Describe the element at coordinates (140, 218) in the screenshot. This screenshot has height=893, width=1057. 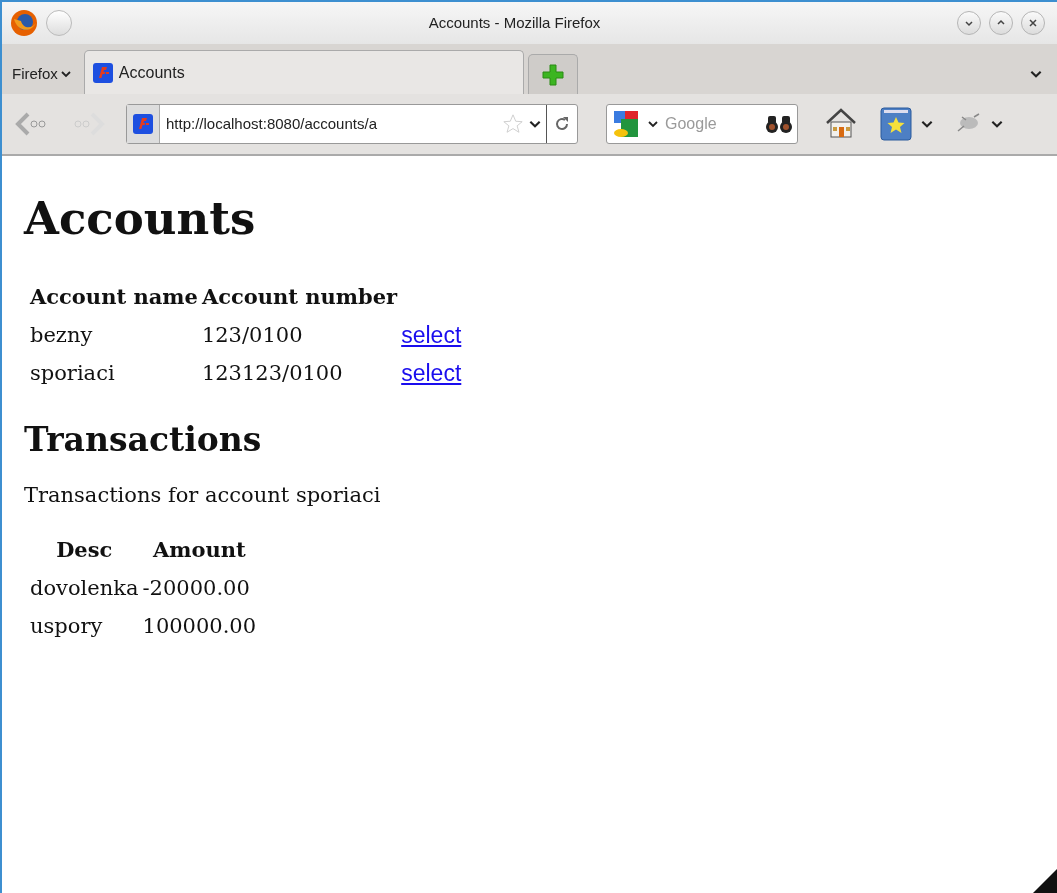
I see `page-heading: Accounts` at that location.